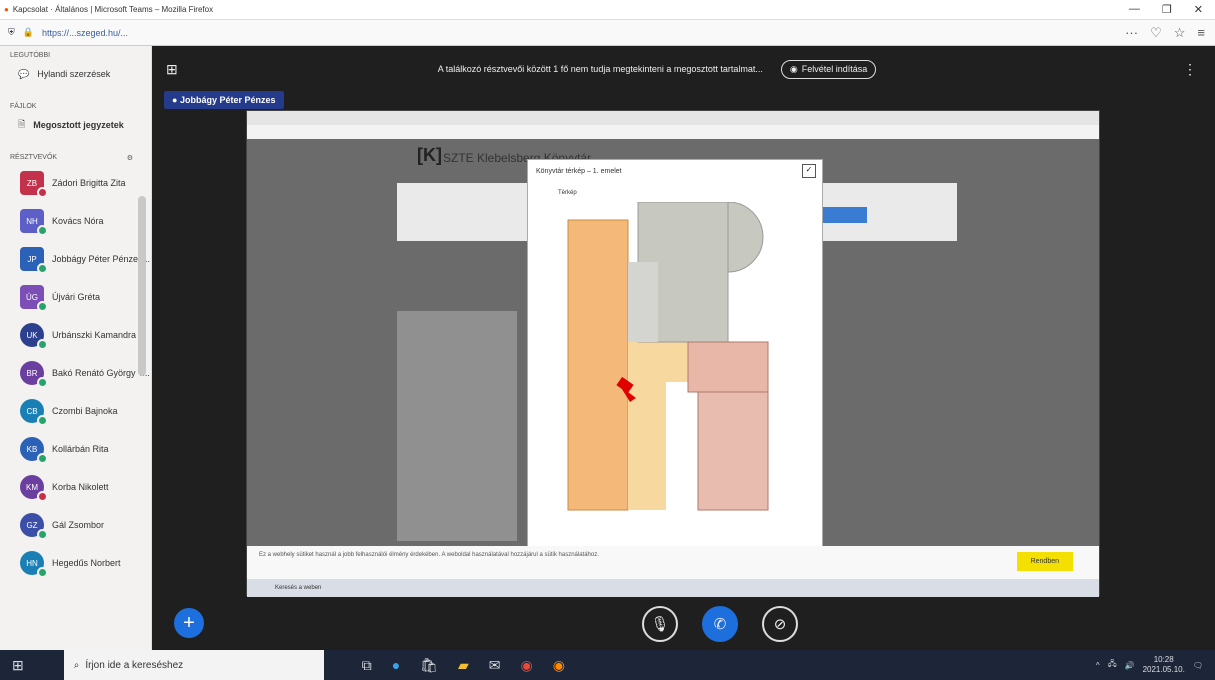 This screenshot has width=1215, height=680. I want to click on participant-name: Urbánszki Kamandra, so click(94, 335).